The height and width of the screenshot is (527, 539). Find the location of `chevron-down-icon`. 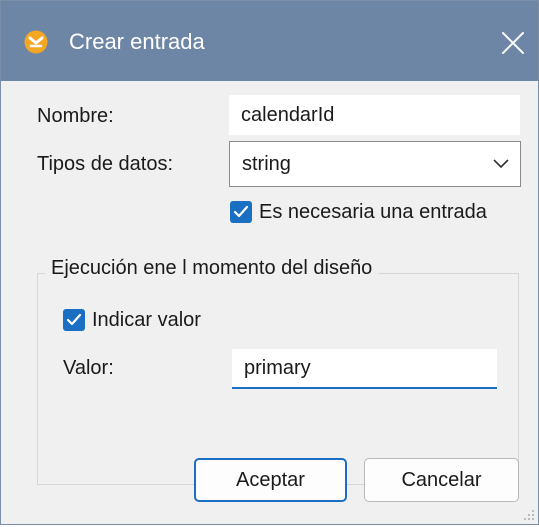

chevron-down-icon is located at coordinates (501, 163).